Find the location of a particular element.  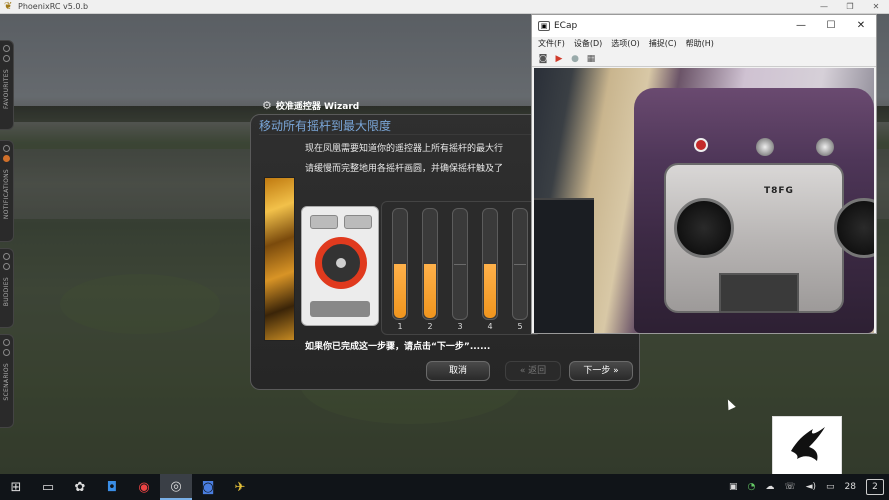

tray-cloud-icon: ☁ is located at coordinates (769, 487).